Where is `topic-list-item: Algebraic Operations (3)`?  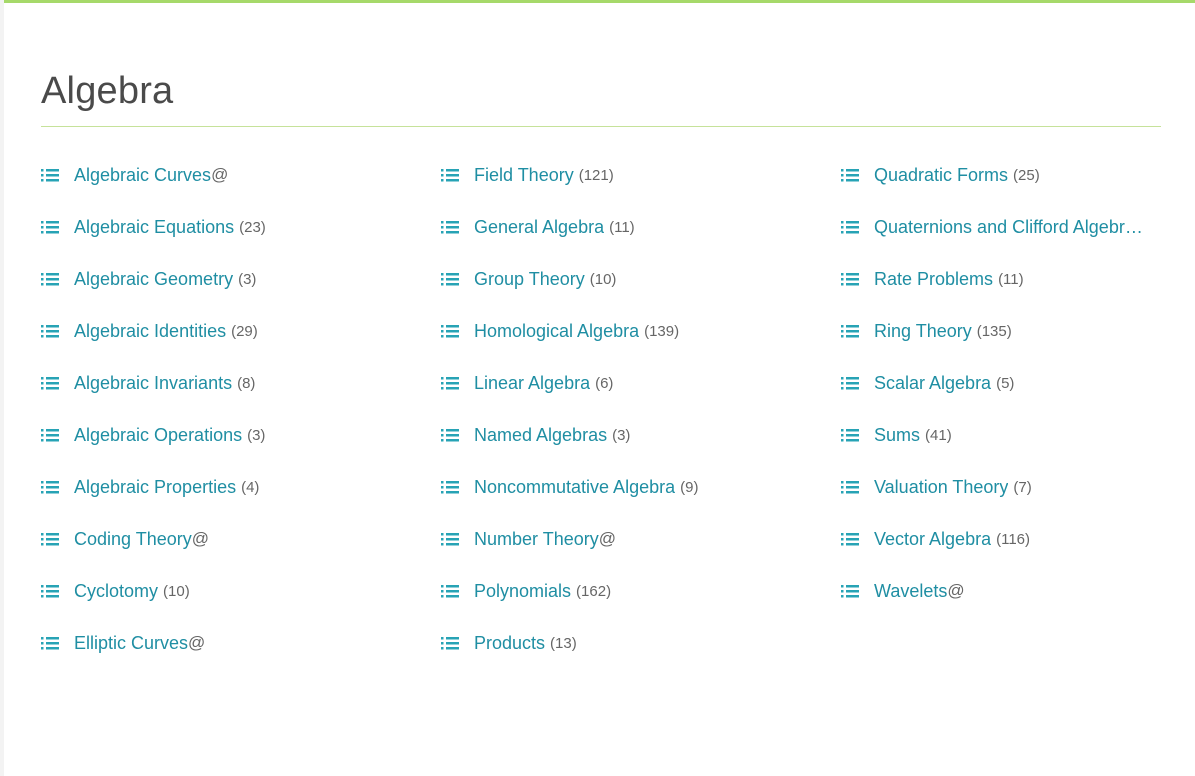
topic-list-item: Algebraic Operations (3) is located at coordinates (236, 435).